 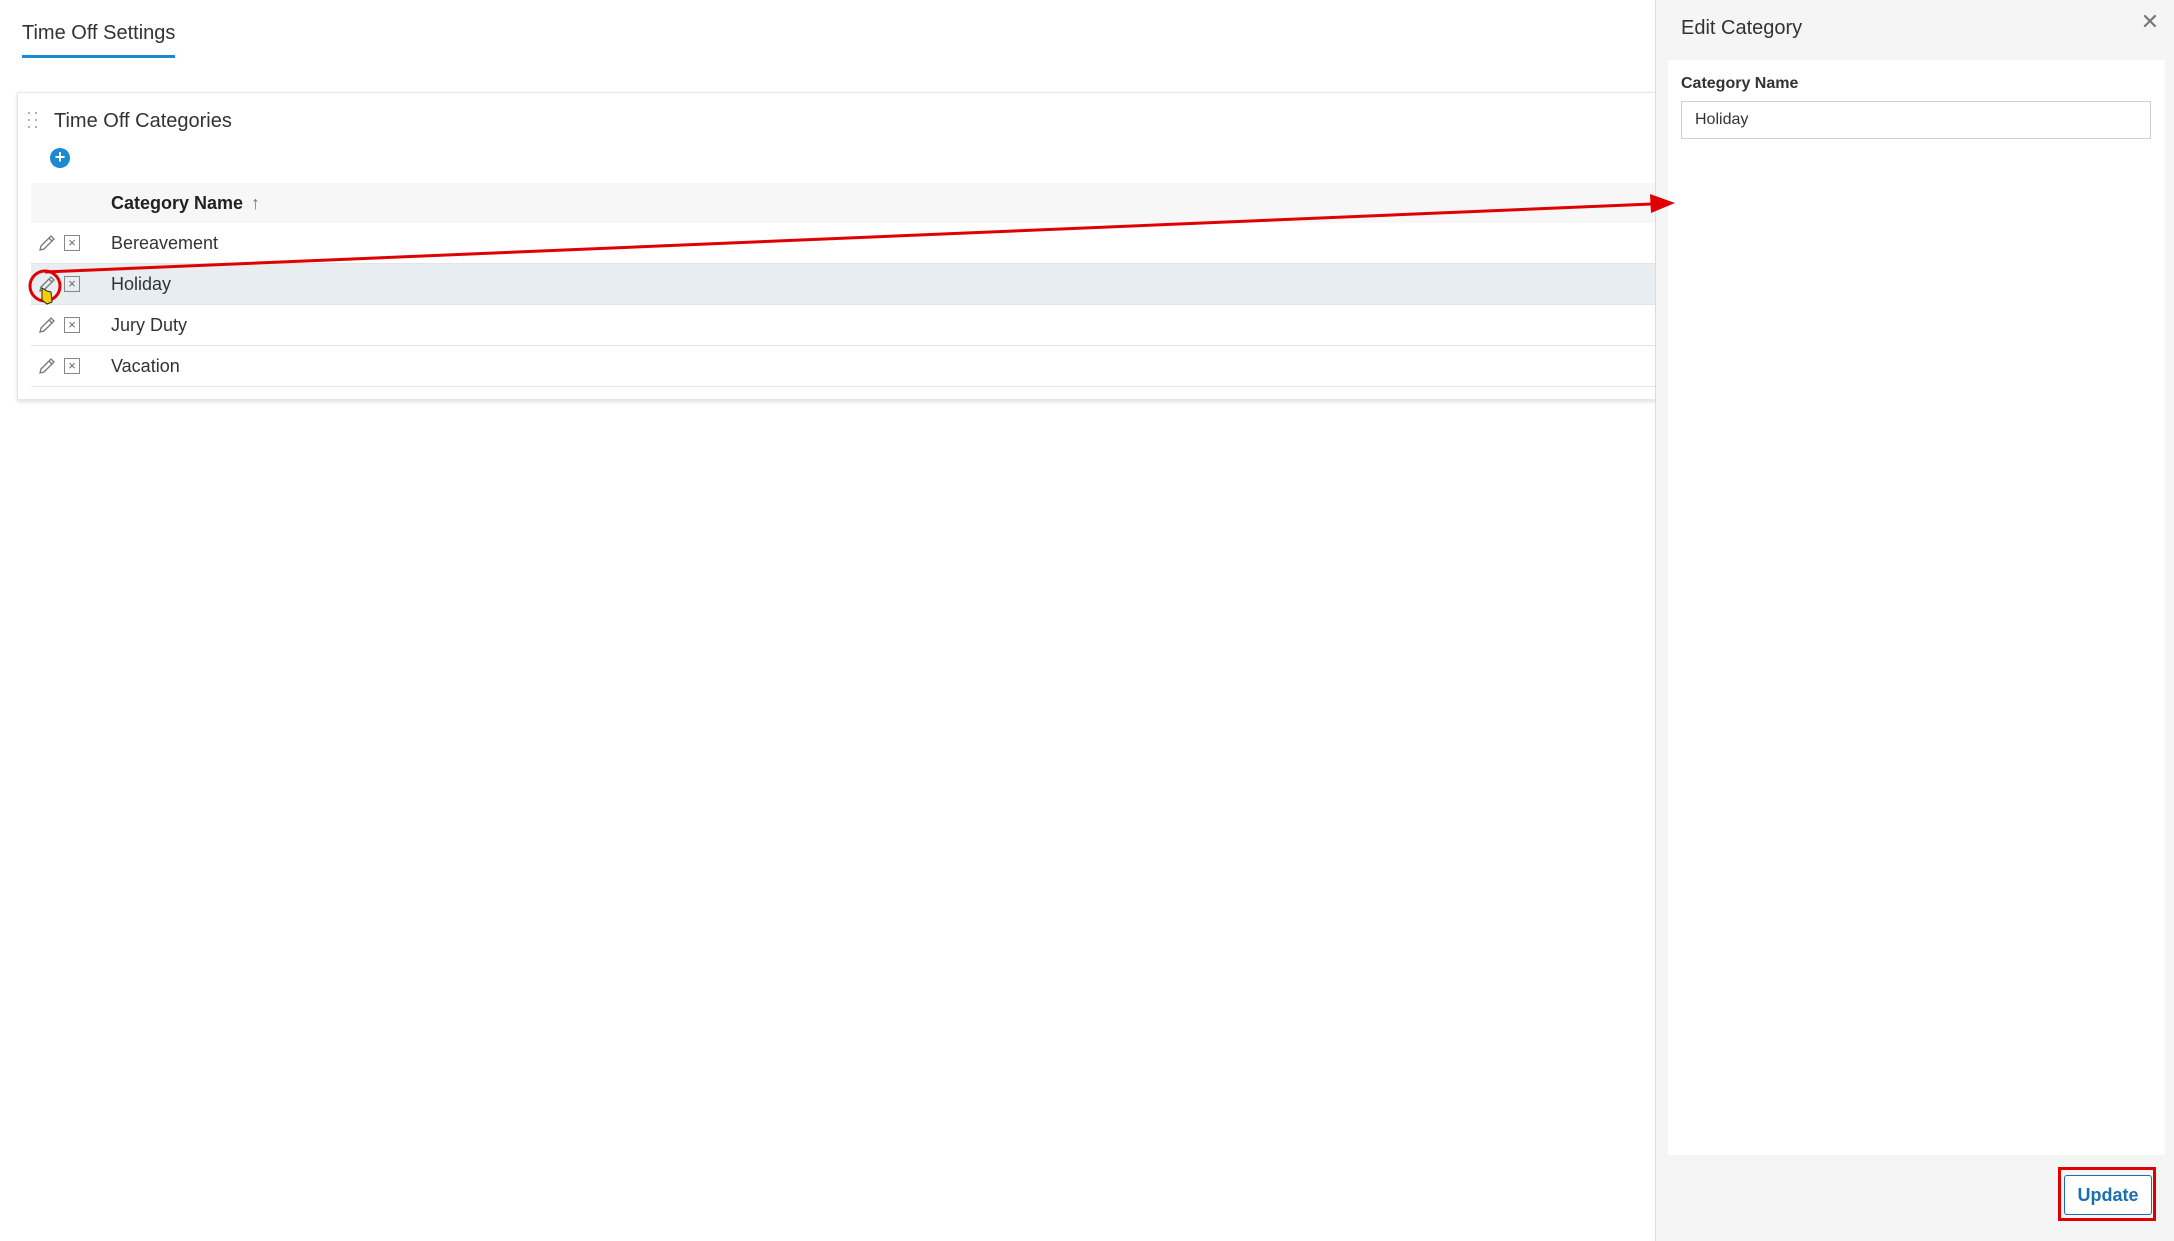 I want to click on table-row: × Vacation, so click(x=851, y=366).